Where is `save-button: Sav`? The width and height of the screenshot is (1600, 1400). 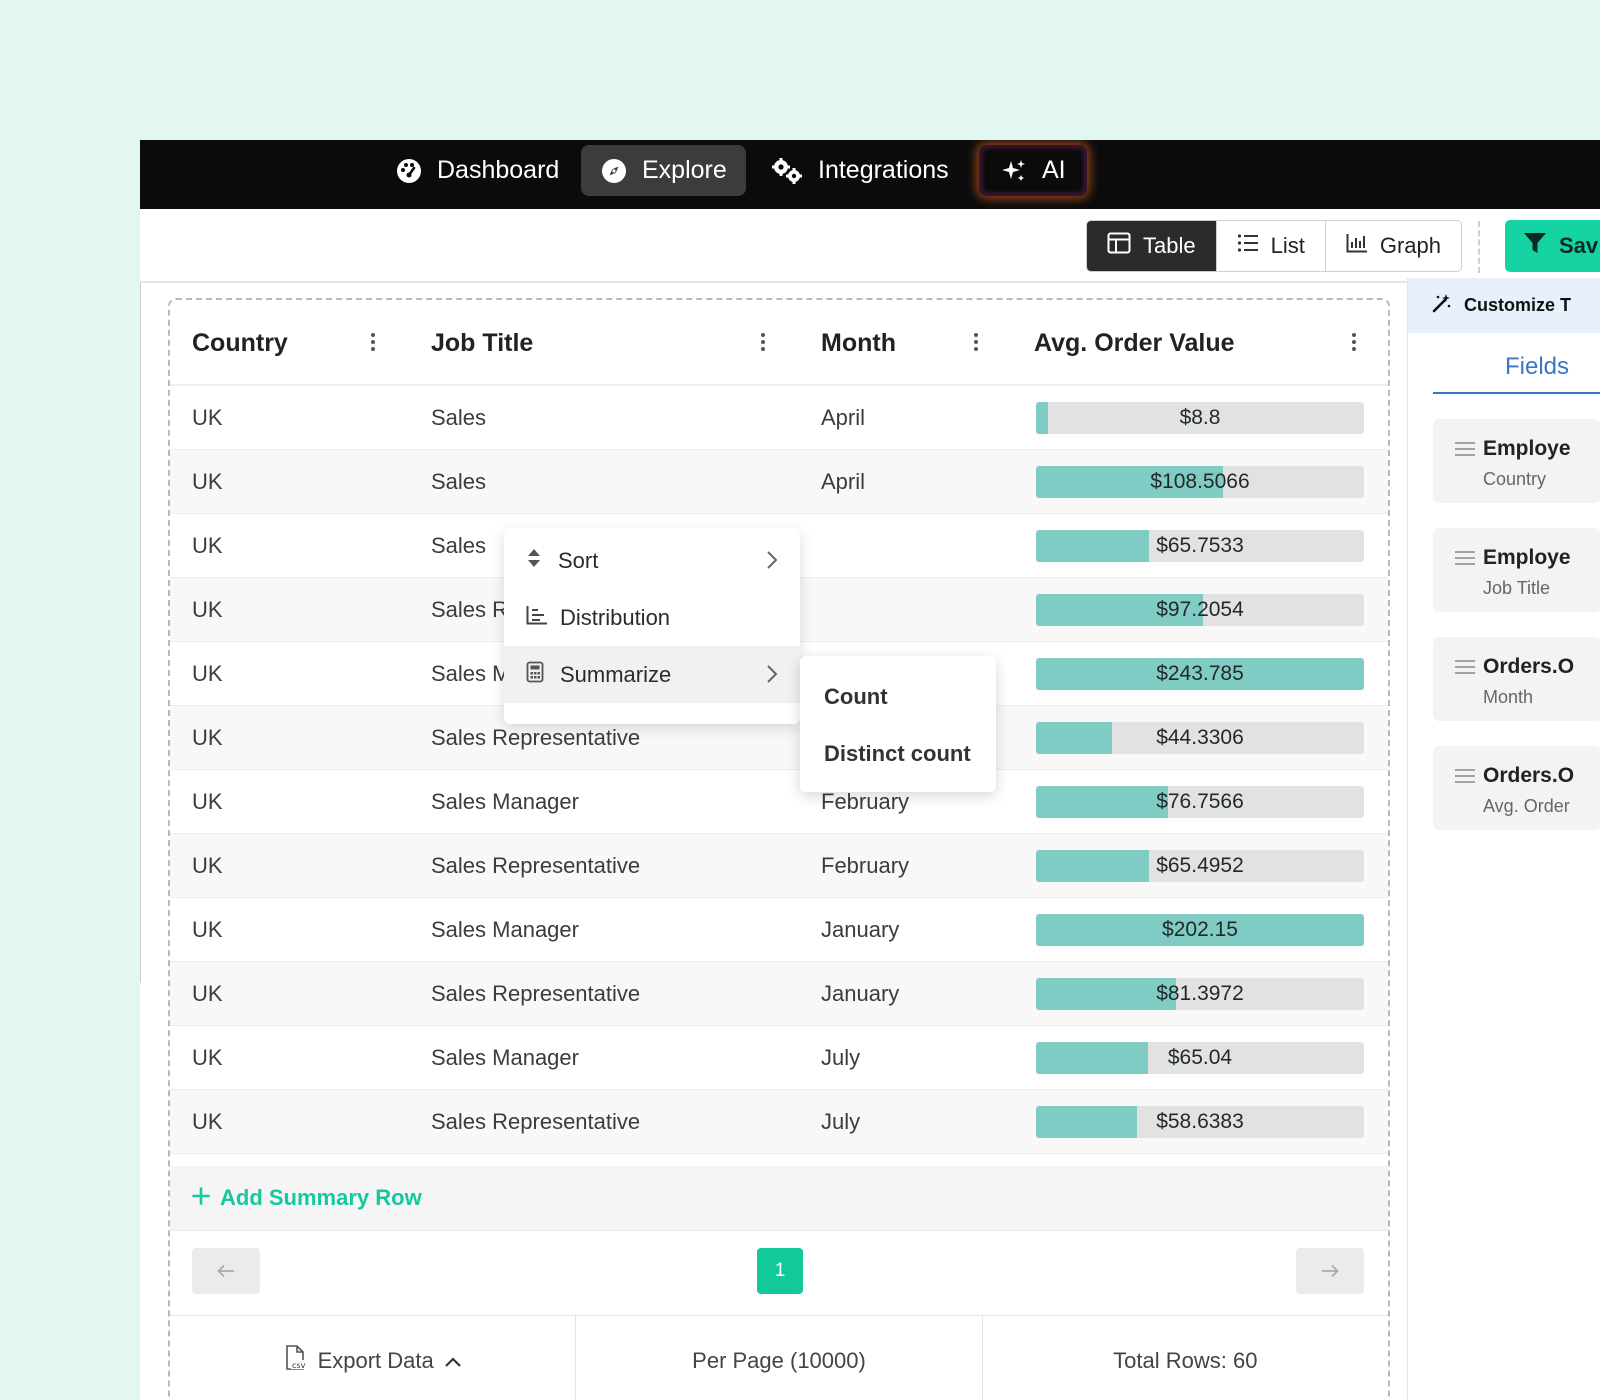 save-button: Sav is located at coordinates (1552, 246).